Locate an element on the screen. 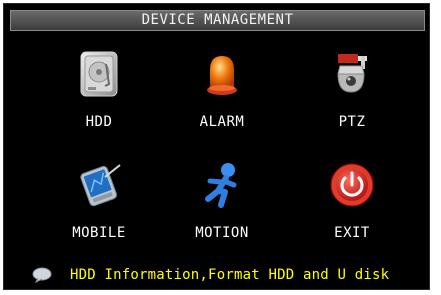 The height and width of the screenshot is (295, 441). mobile-pda-icon is located at coordinates (99, 185).